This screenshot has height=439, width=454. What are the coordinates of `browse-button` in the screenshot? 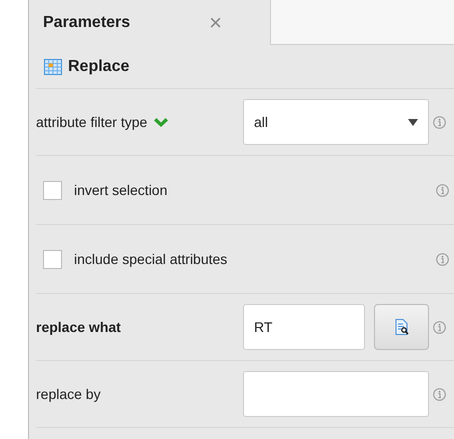 It's located at (401, 327).